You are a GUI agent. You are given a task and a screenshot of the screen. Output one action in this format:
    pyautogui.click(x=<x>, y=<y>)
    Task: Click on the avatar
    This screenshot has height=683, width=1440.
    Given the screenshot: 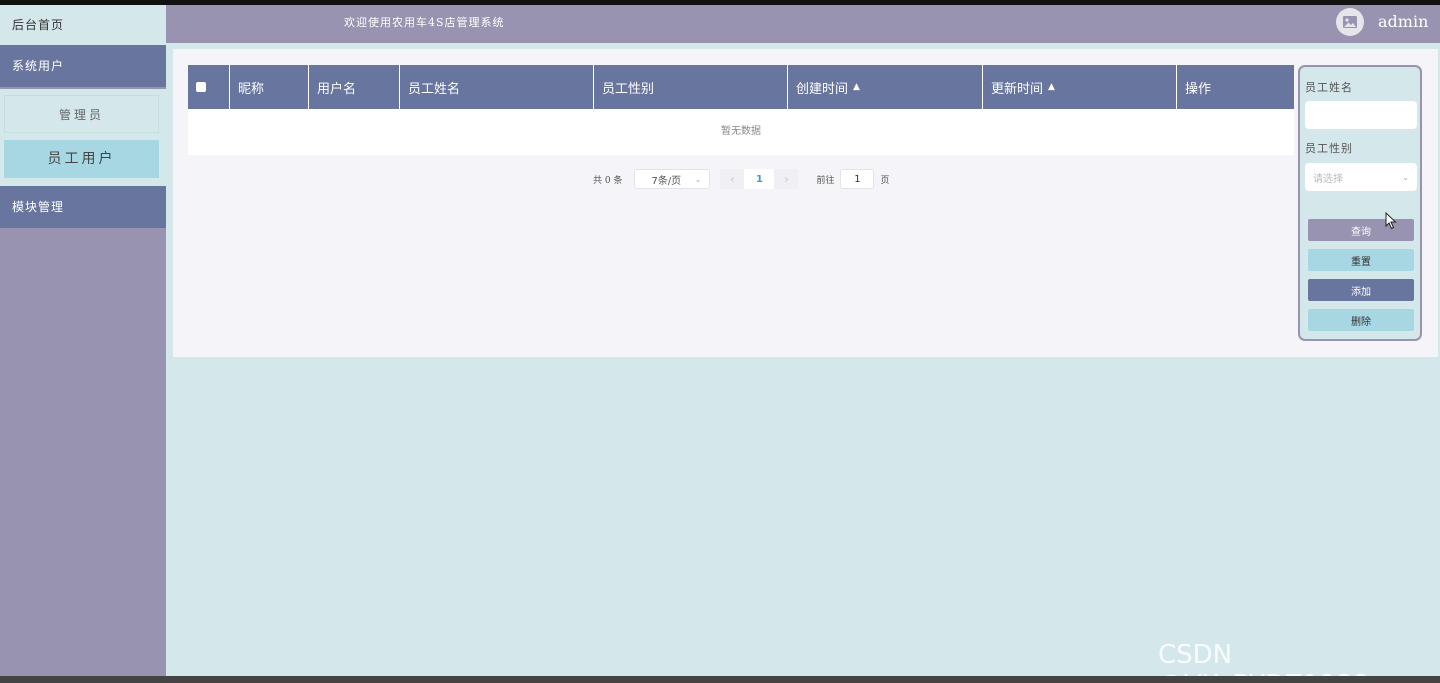 What is the action you would take?
    pyautogui.click(x=1350, y=22)
    